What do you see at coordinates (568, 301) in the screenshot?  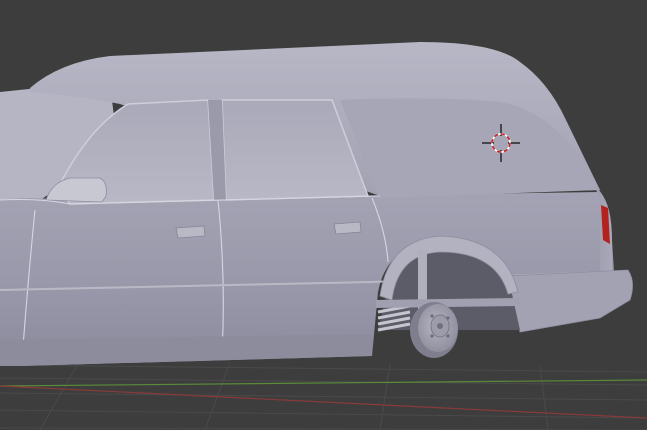 I see `rear-bumper` at bounding box center [568, 301].